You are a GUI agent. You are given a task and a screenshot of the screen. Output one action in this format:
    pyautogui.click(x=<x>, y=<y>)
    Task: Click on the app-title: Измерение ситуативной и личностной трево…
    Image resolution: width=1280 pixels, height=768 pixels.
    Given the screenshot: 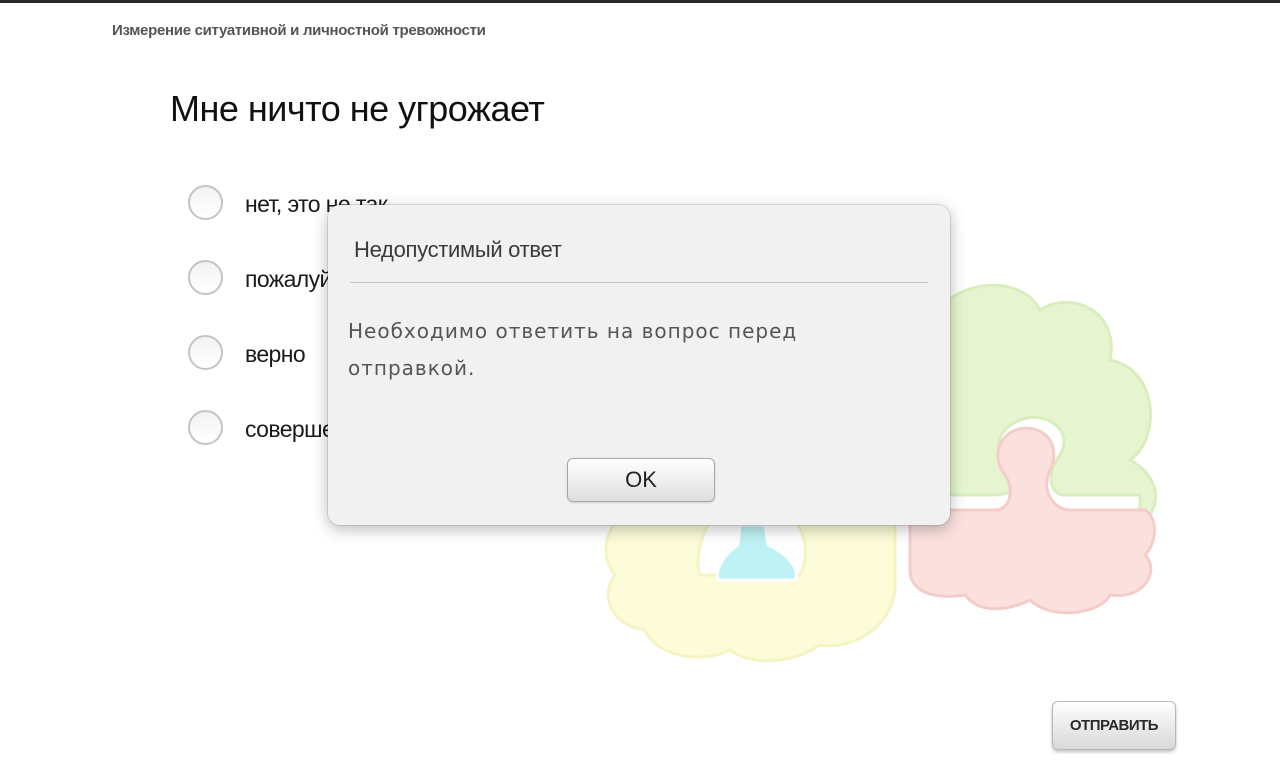 What is the action you would take?
    pyautogui.click(x=299, y=30)
    